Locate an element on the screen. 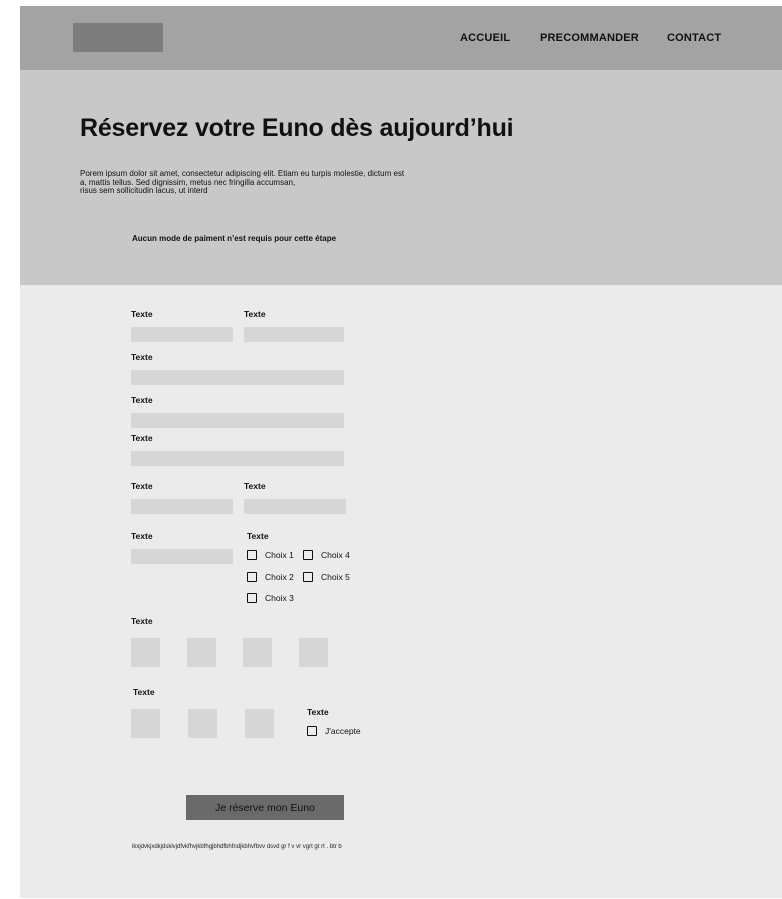  header-bar: ACCUEIL PRECOMMANDER CONTACT is located at coordinates (401, 38).